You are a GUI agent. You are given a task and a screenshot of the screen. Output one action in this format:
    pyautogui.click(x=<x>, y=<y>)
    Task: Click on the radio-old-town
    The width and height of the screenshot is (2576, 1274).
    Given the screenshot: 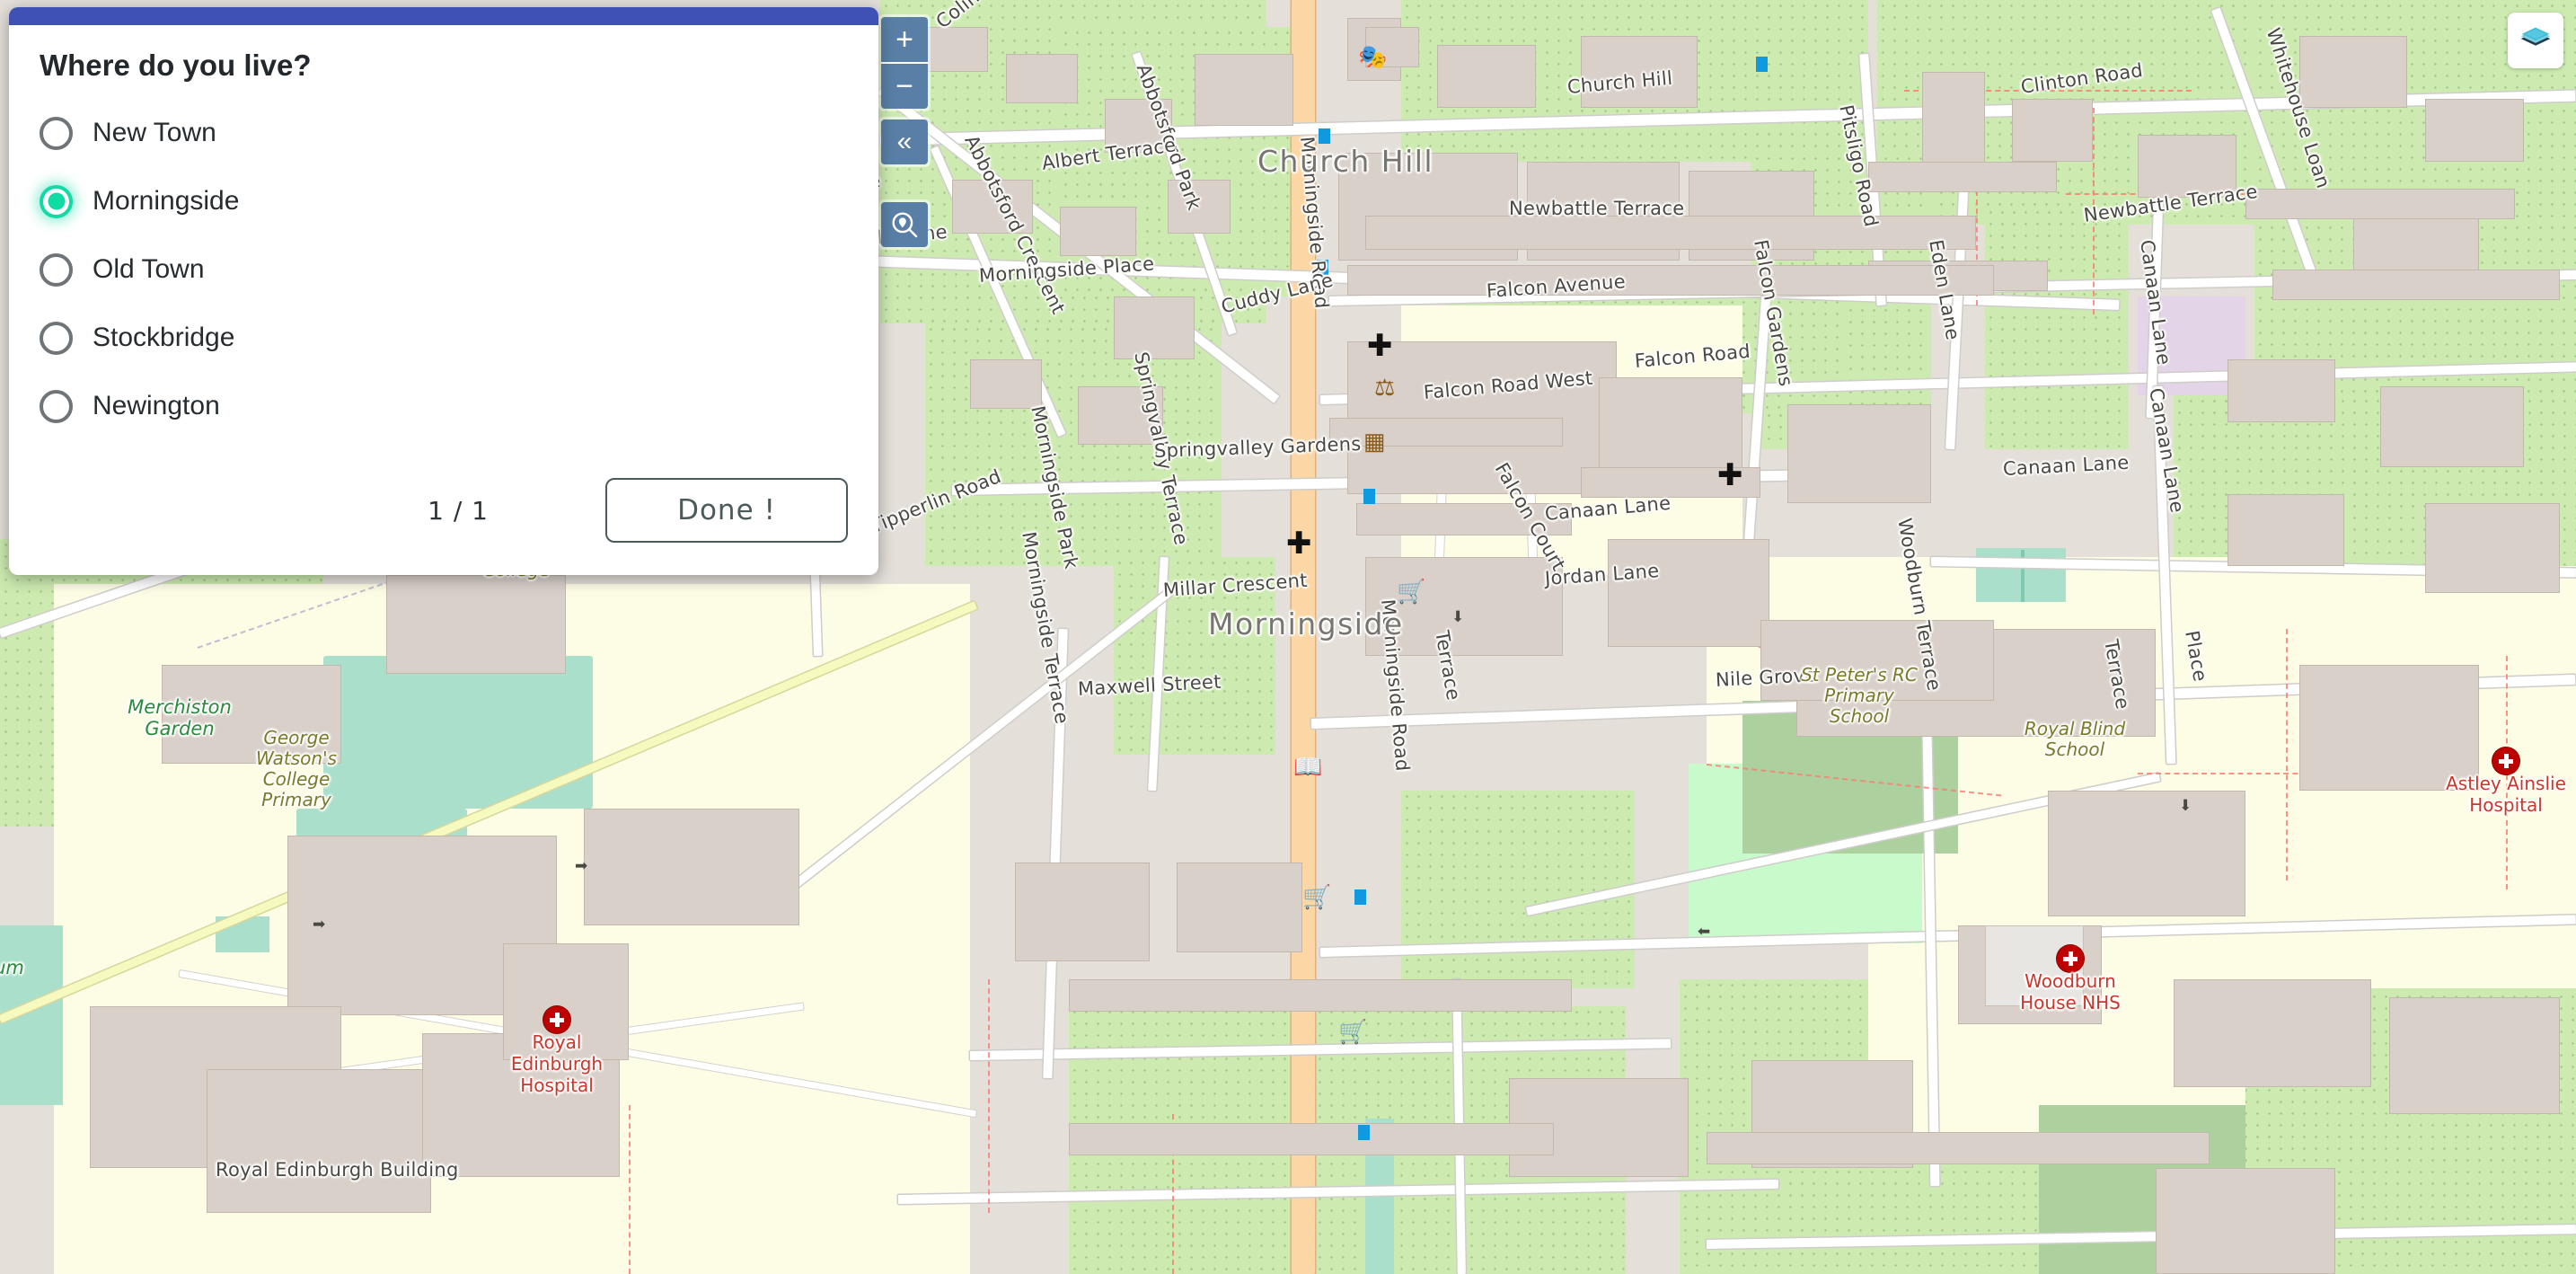 What is the action you would take?
    pyautogui.click(x=56, y=270)
    